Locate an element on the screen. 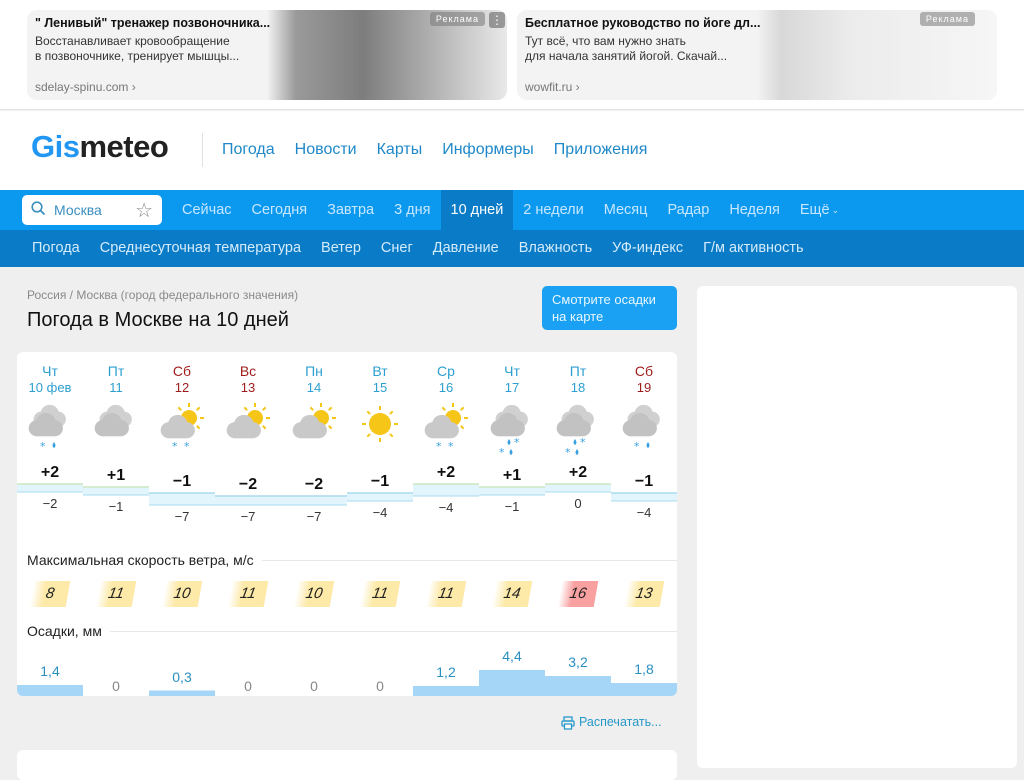 The image size is (1024, 780). logo: Gismeteo is located at coordinates (100, 147).